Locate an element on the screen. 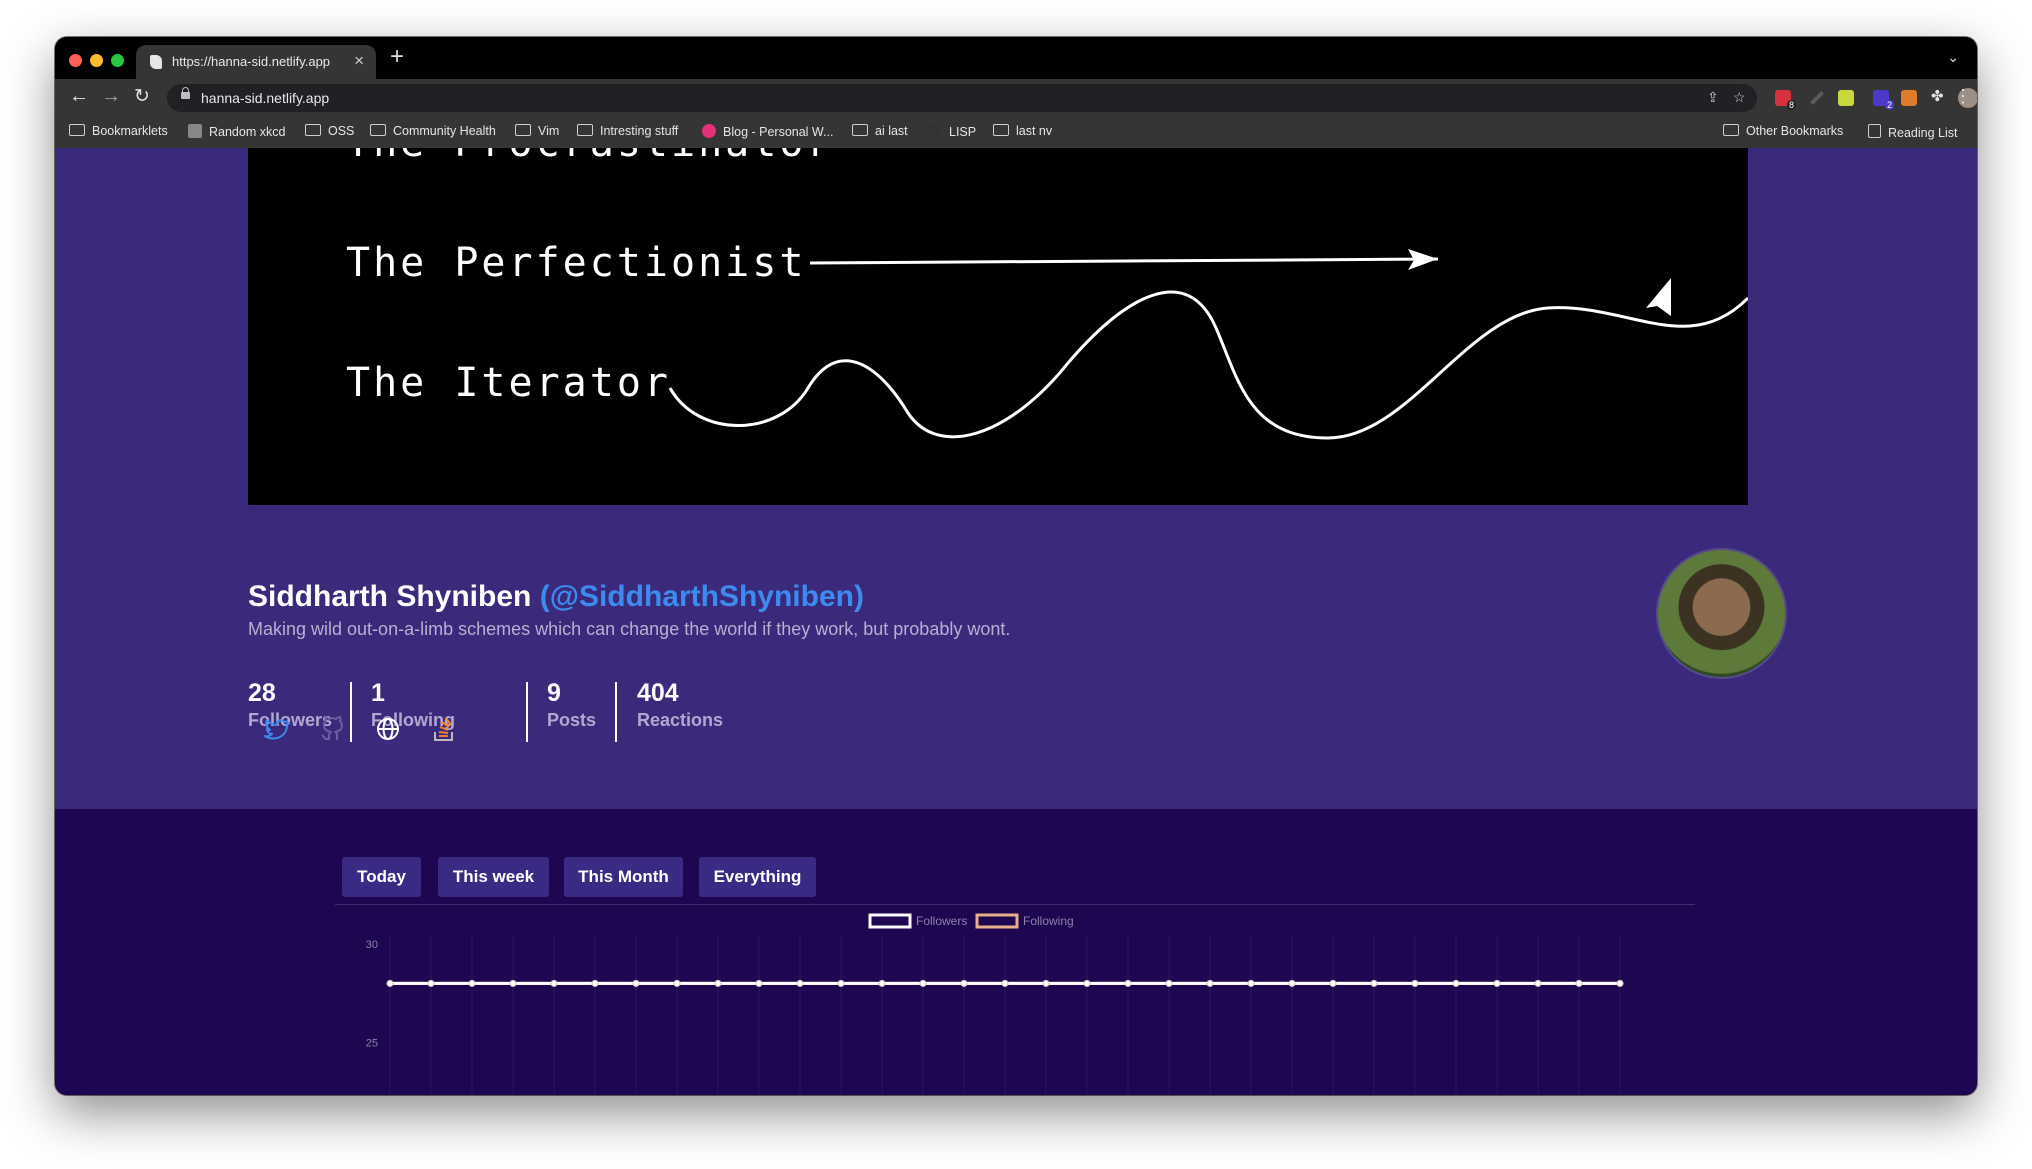 The height and width of the screenshot is (1169, 2032). extensions-puzzle-icon: ✤ is located at coordinates (1939, 96).